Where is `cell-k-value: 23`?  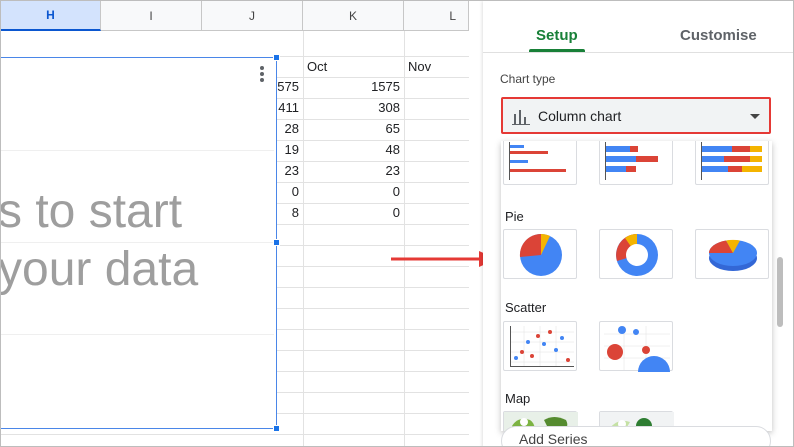 cell-k-value: 23 is located at coordinates (353, 171).